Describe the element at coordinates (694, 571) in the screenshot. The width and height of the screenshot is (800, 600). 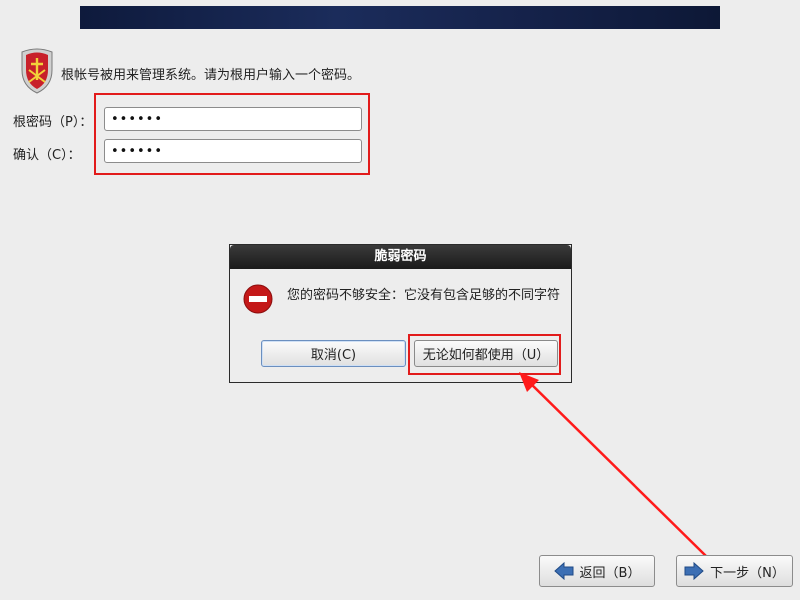
I see `arrow-right-icon` at that location.